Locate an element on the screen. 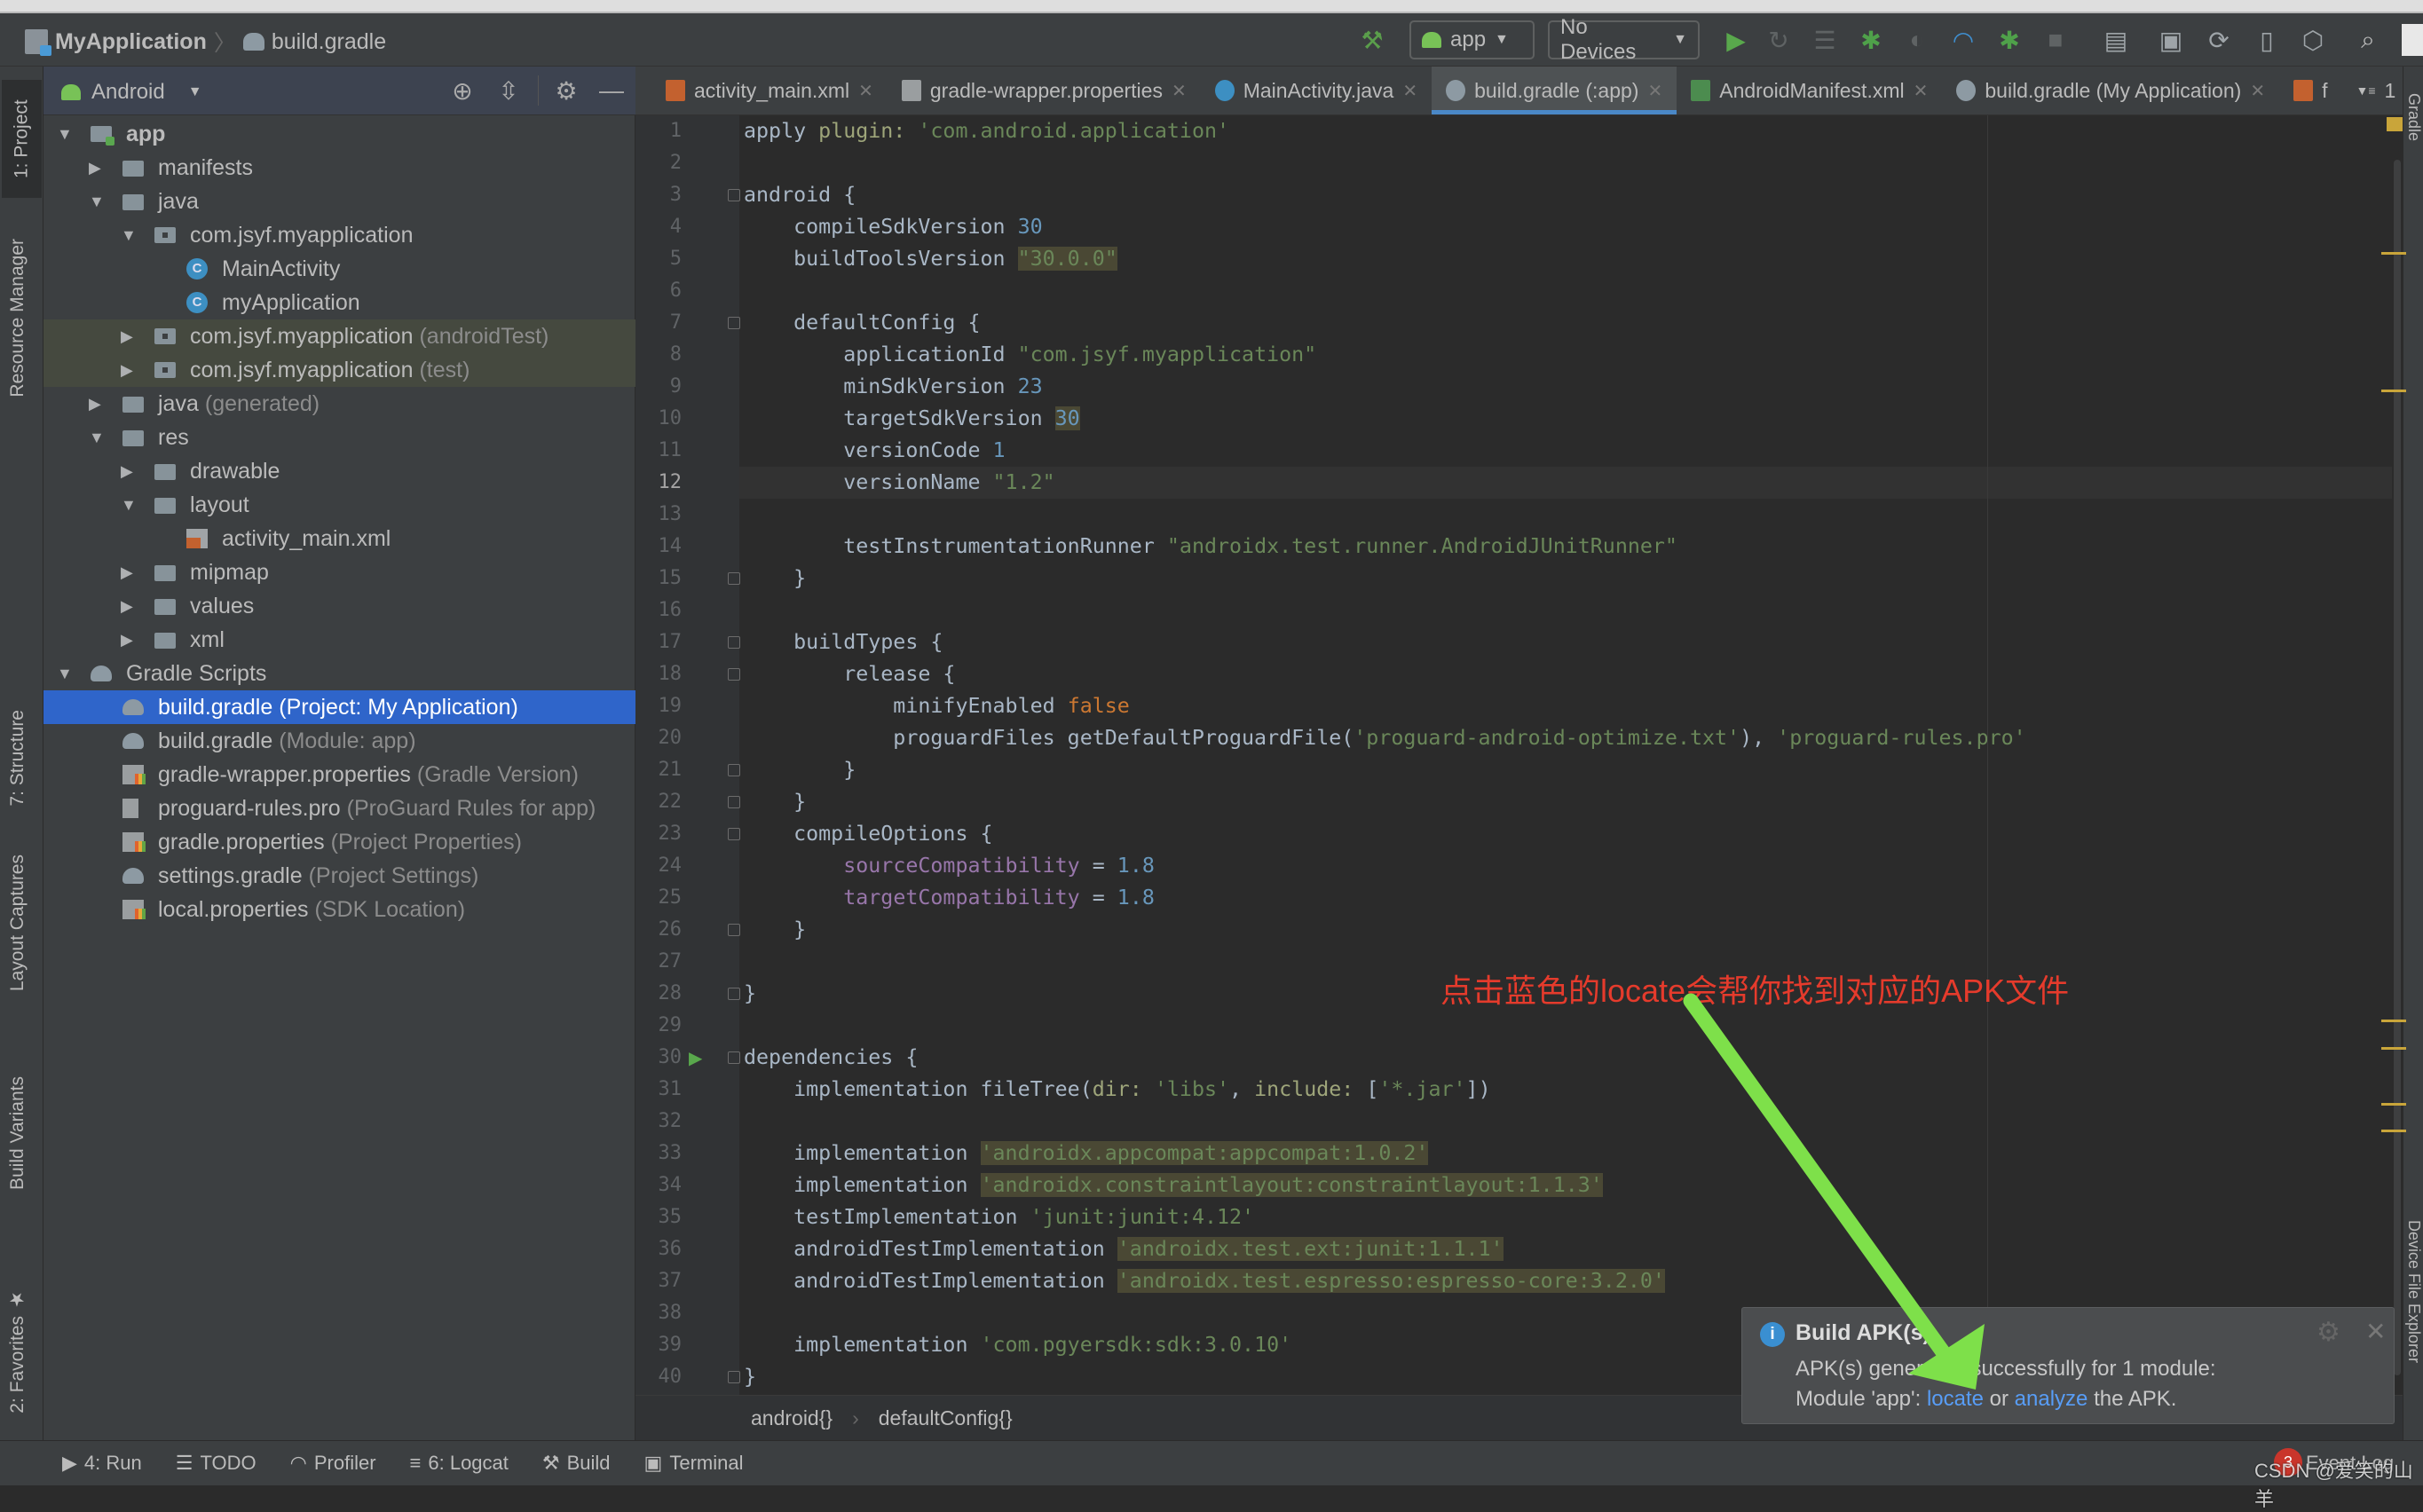 This screenshot has width=2423, height=1512. apply-changes-icon: ↻ is located at coordinates (1778, 40).